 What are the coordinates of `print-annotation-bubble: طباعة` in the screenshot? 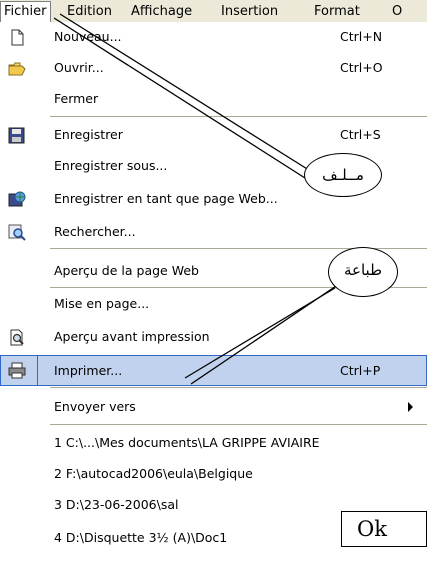 It's located at (363, 272).